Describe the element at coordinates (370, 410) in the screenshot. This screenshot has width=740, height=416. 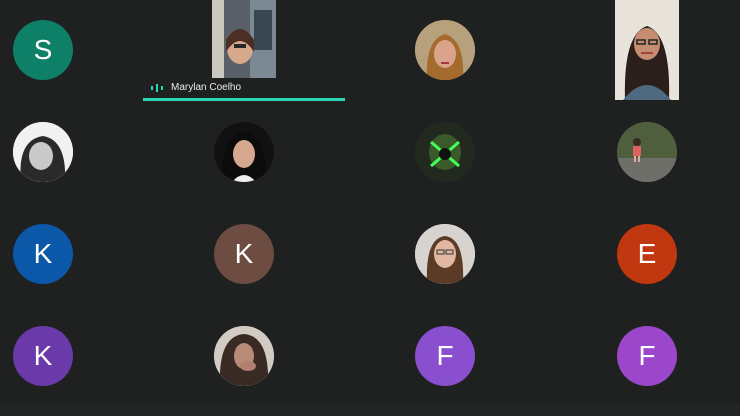
I see `bottom-strip` at that location.